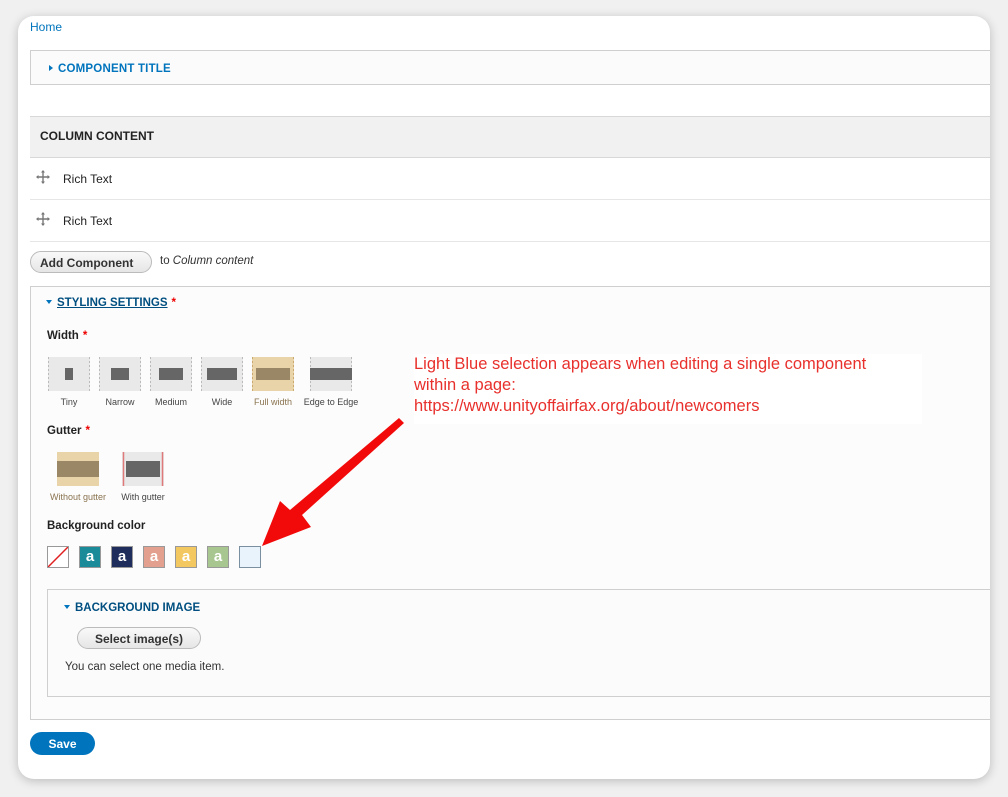  Describe the element at coordinates (90, 557) in the screenshot. I see `swatch-teal: a` at that location.